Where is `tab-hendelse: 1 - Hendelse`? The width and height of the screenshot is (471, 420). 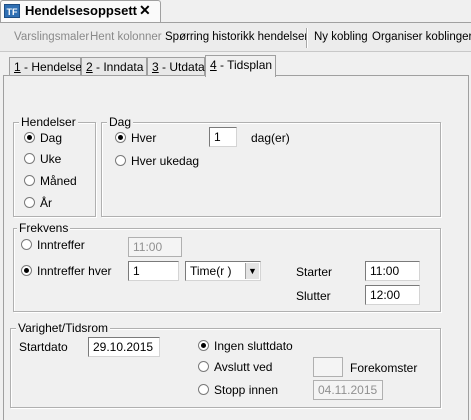 tab-hendelse: 1 - Hendelse is located at coordinates (45, 66).